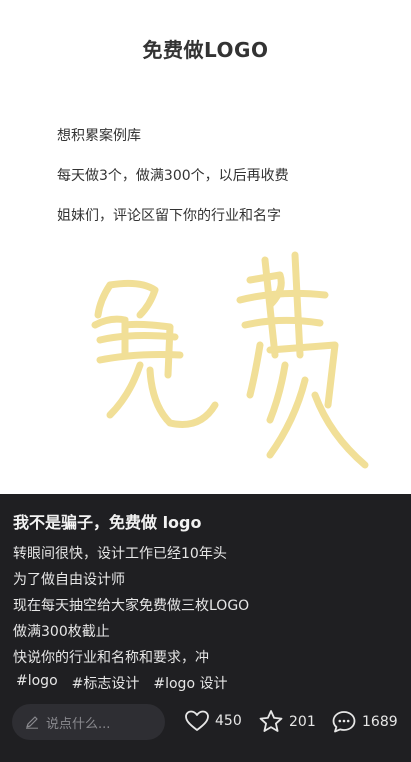 The width and height of the screenshot is (411, 762). What do you see at coordinates (302, 721) in the screenshot?
I see `favorite-count: 201` at bounding box center [302, 721].